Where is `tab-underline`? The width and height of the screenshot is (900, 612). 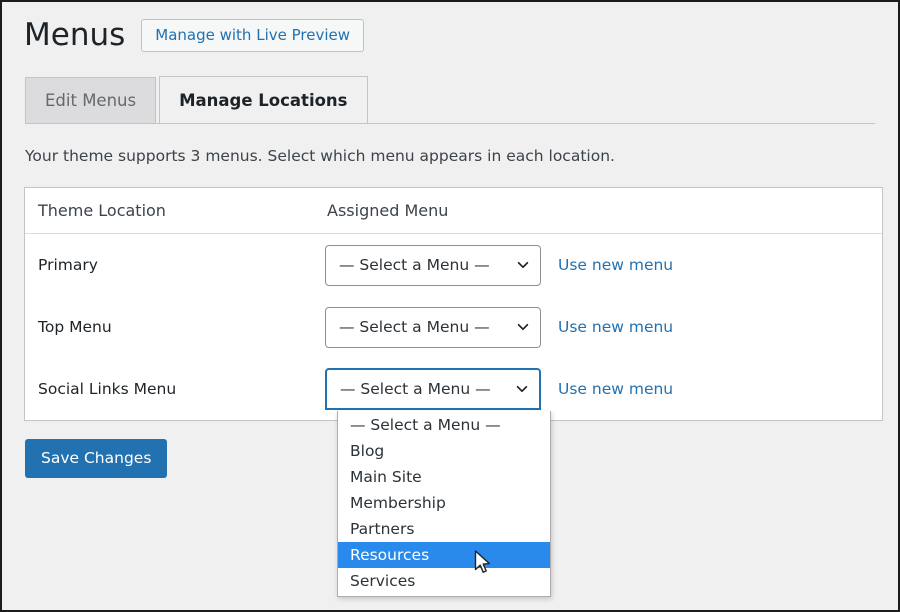
tab-underline is located at coordinates (450, 123).